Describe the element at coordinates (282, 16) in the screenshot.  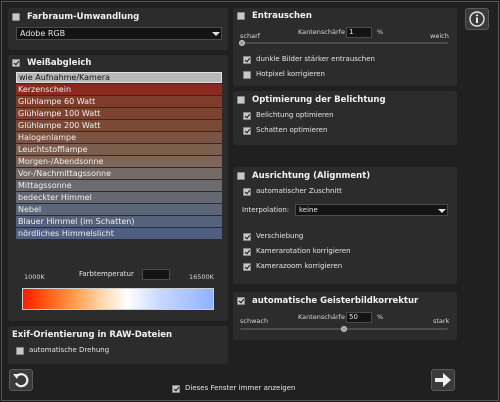
I see `noise-title: Entrauschen` at that location.